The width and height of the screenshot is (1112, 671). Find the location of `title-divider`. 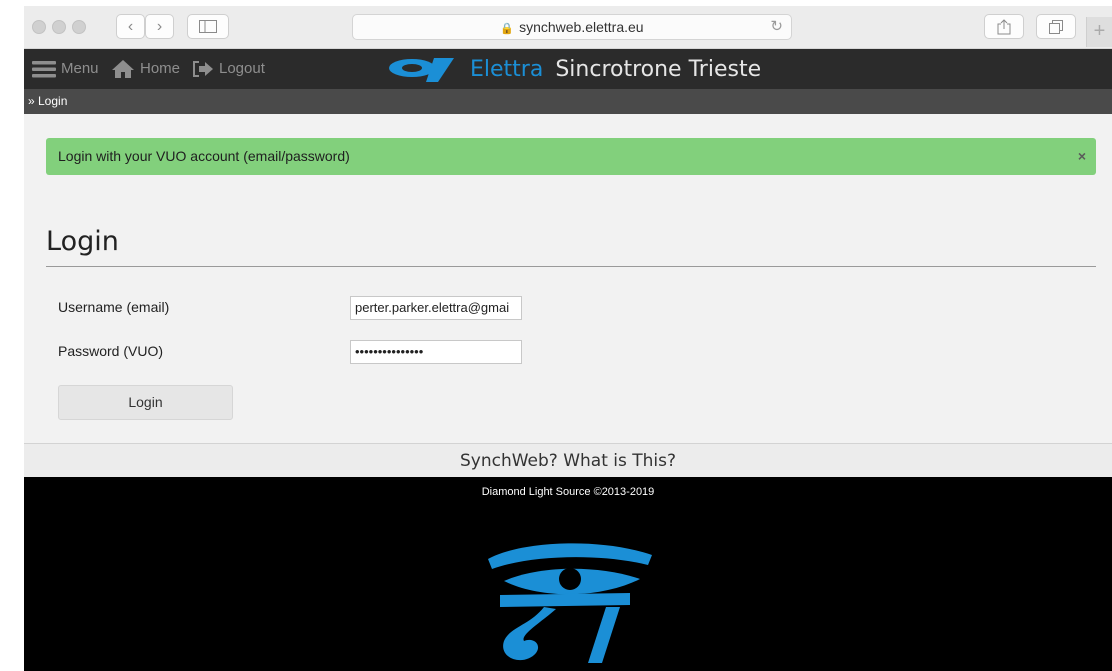

title-divider is located at coordinates (571, 266).